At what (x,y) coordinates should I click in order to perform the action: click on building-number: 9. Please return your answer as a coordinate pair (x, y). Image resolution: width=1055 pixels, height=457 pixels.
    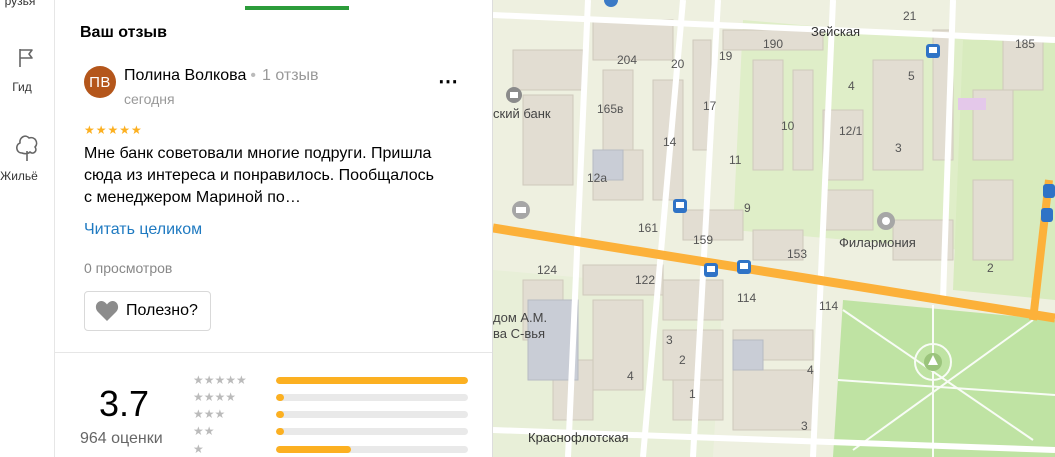
    Looking at the image, I should click on (747, 208).